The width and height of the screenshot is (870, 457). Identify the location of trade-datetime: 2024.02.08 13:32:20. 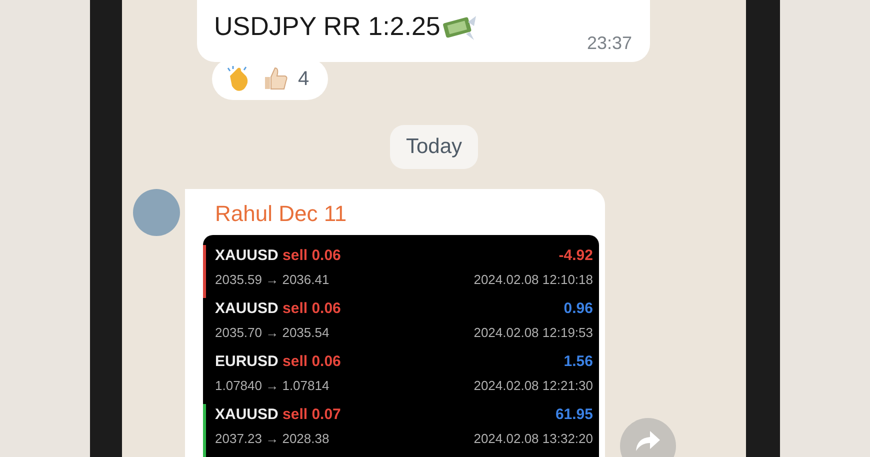
(533, 438).